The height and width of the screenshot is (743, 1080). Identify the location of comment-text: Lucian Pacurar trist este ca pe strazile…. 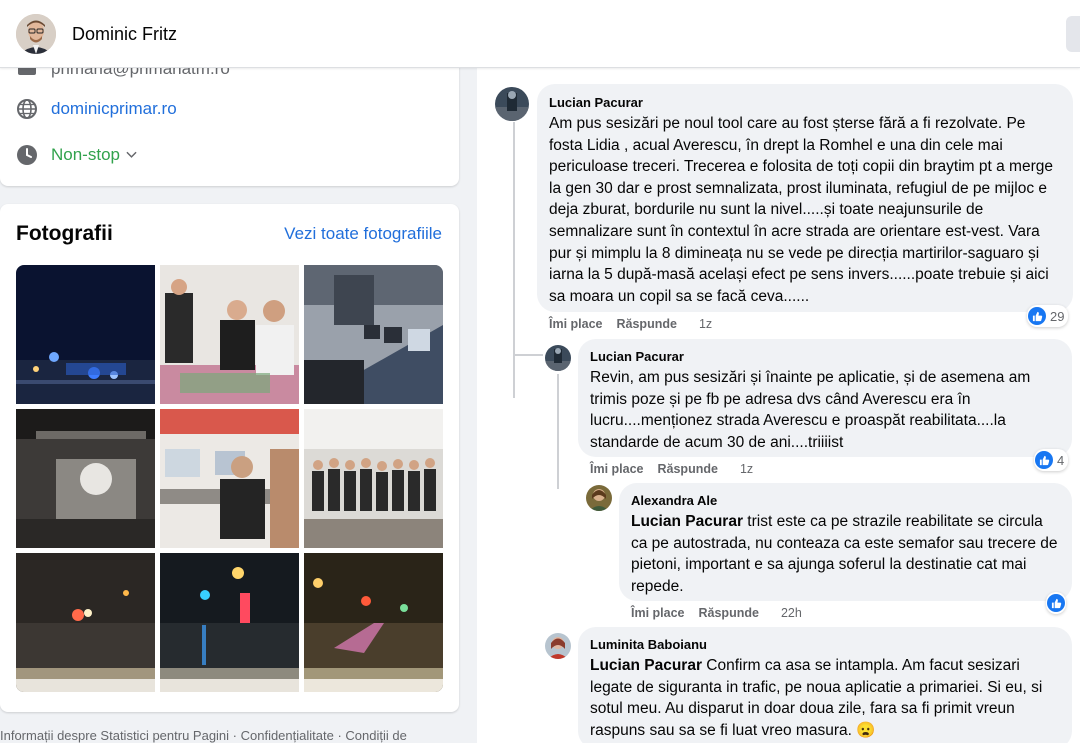
(845, 554).